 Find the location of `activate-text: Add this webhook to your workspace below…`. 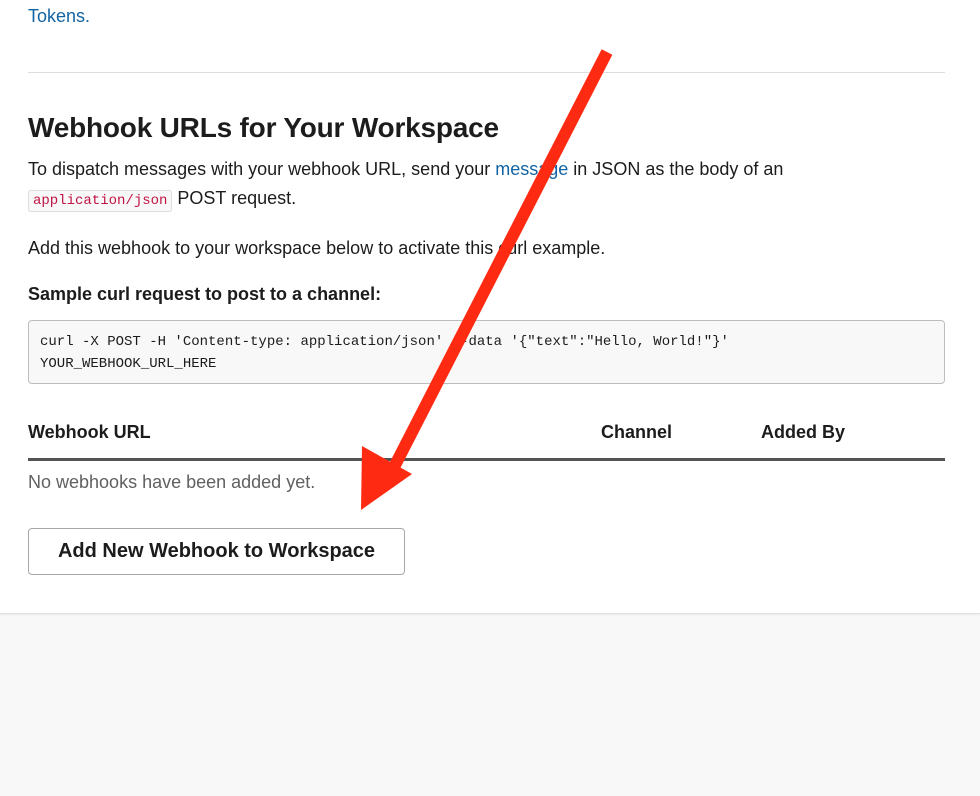

activate-text: Add this webhook to your workspace below… is located at coordinates (317, 248).